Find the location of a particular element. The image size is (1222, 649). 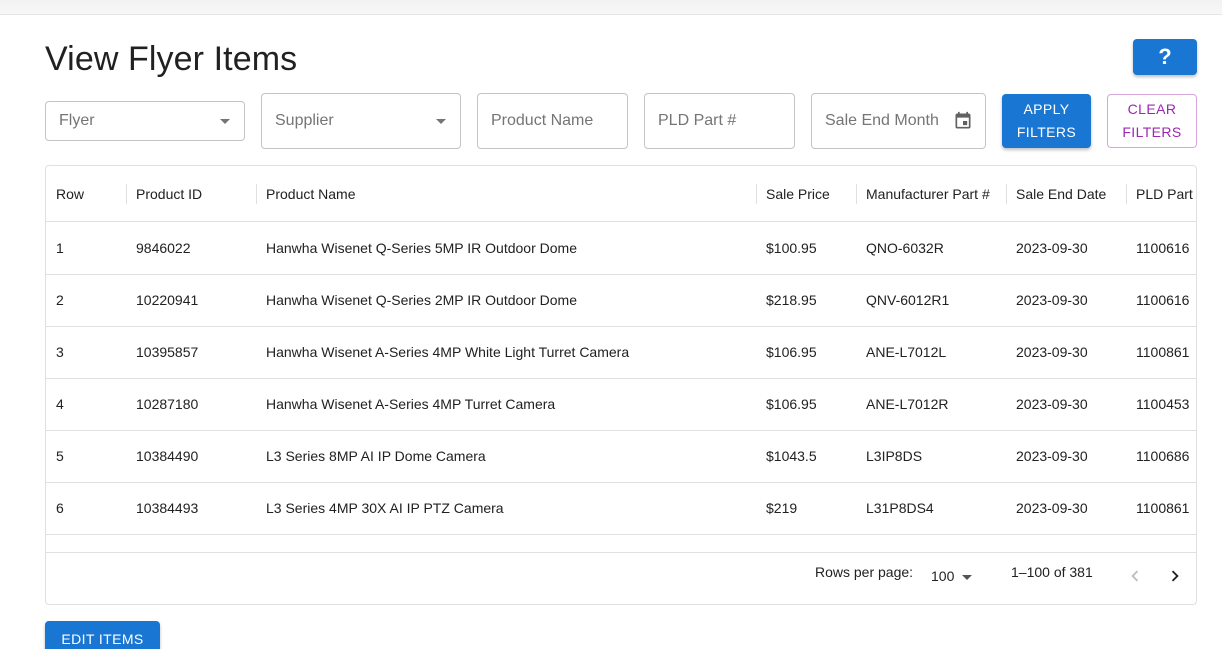

sale-end-month-placeholder: Sale End Month is located at coordinates (882, 120).